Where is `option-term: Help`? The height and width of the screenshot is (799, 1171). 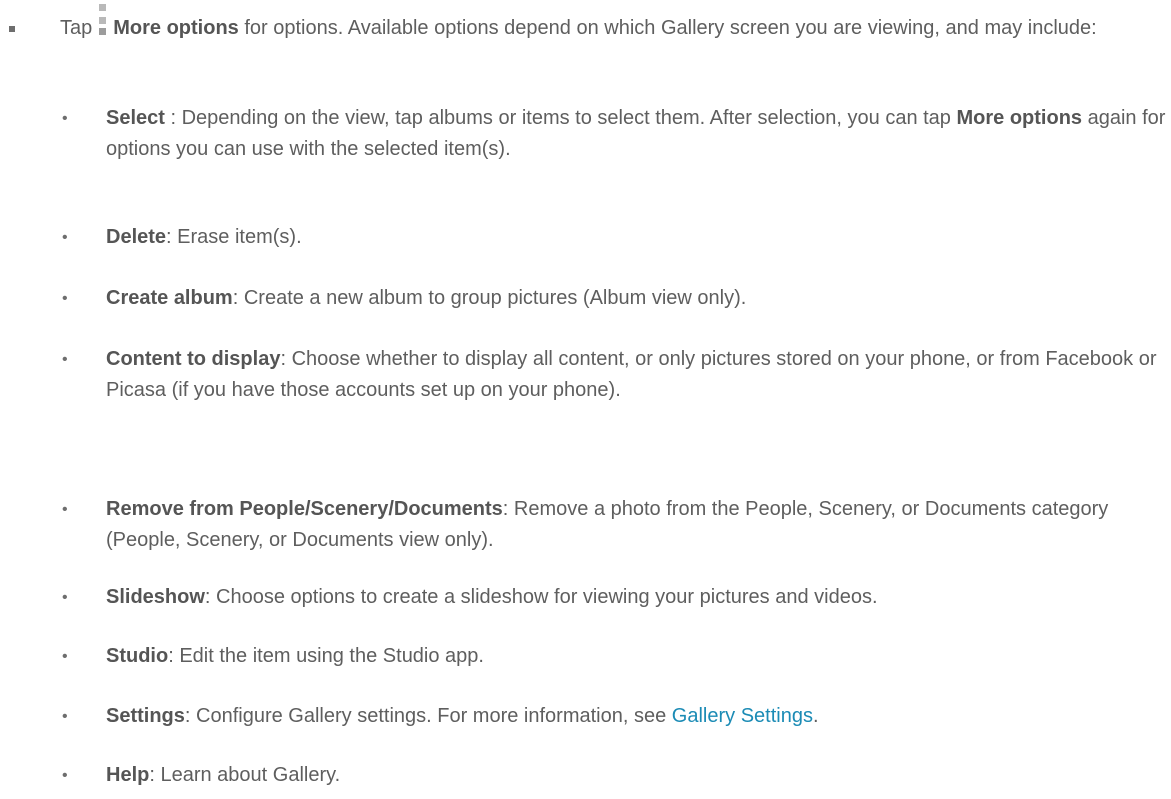
option-term: Help is located at coordinates (128, 775).